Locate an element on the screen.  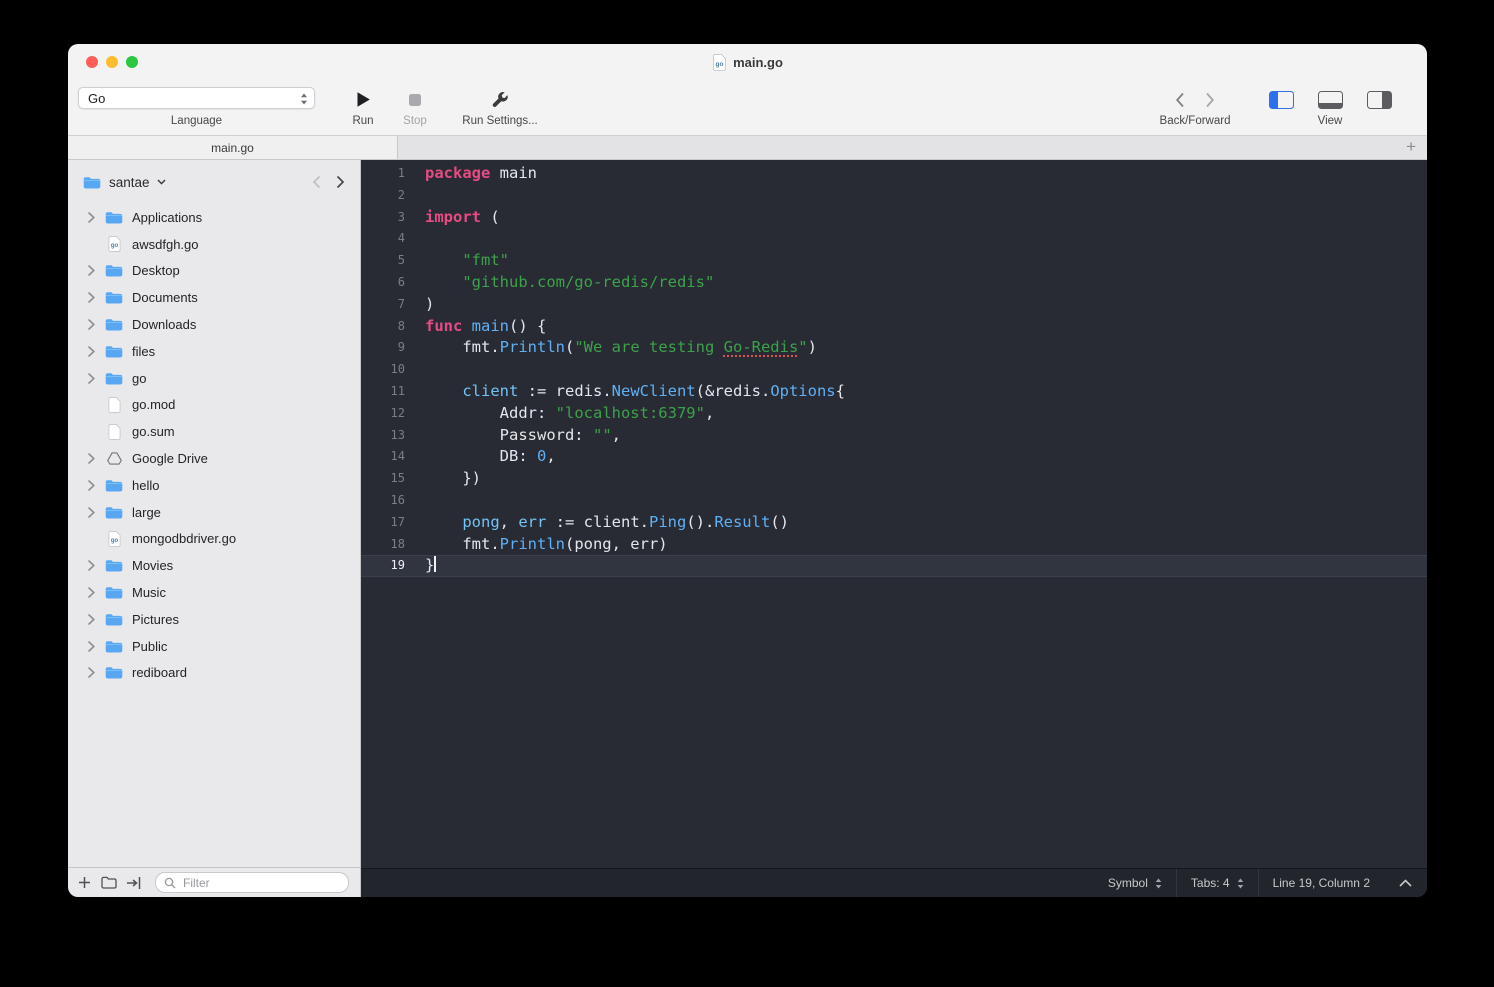
run-button: Run is located at coordinates (363, 107).